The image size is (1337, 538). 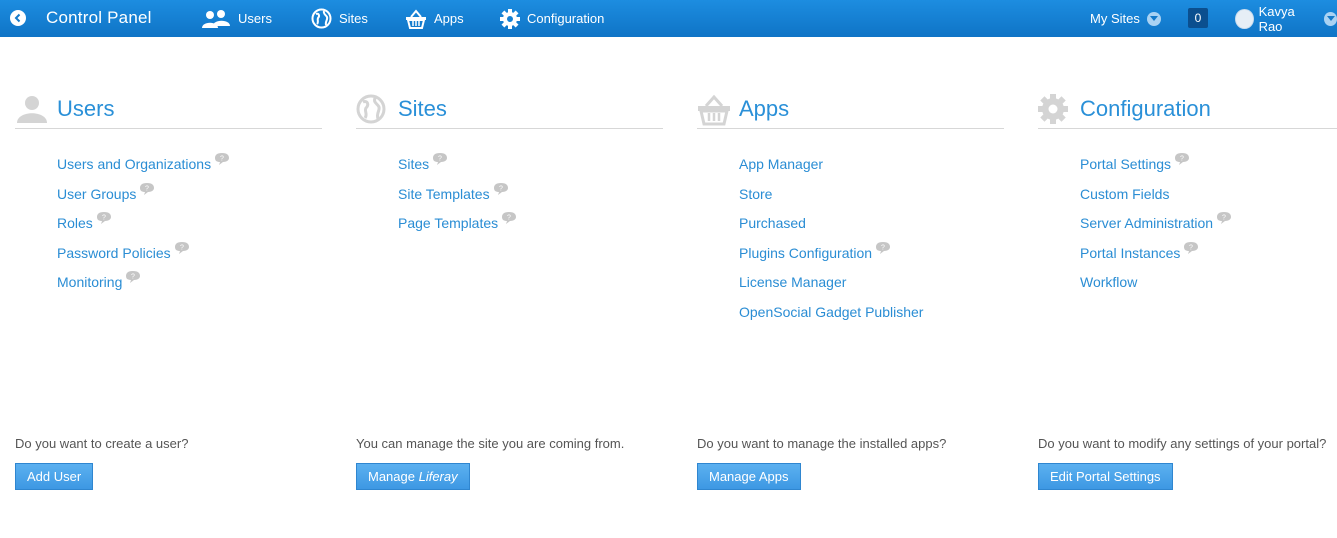 What do you see at coordinates (1145, 108) in the screenshot?
I see `section-title: Configuration` at bounding box center [1145, 108].